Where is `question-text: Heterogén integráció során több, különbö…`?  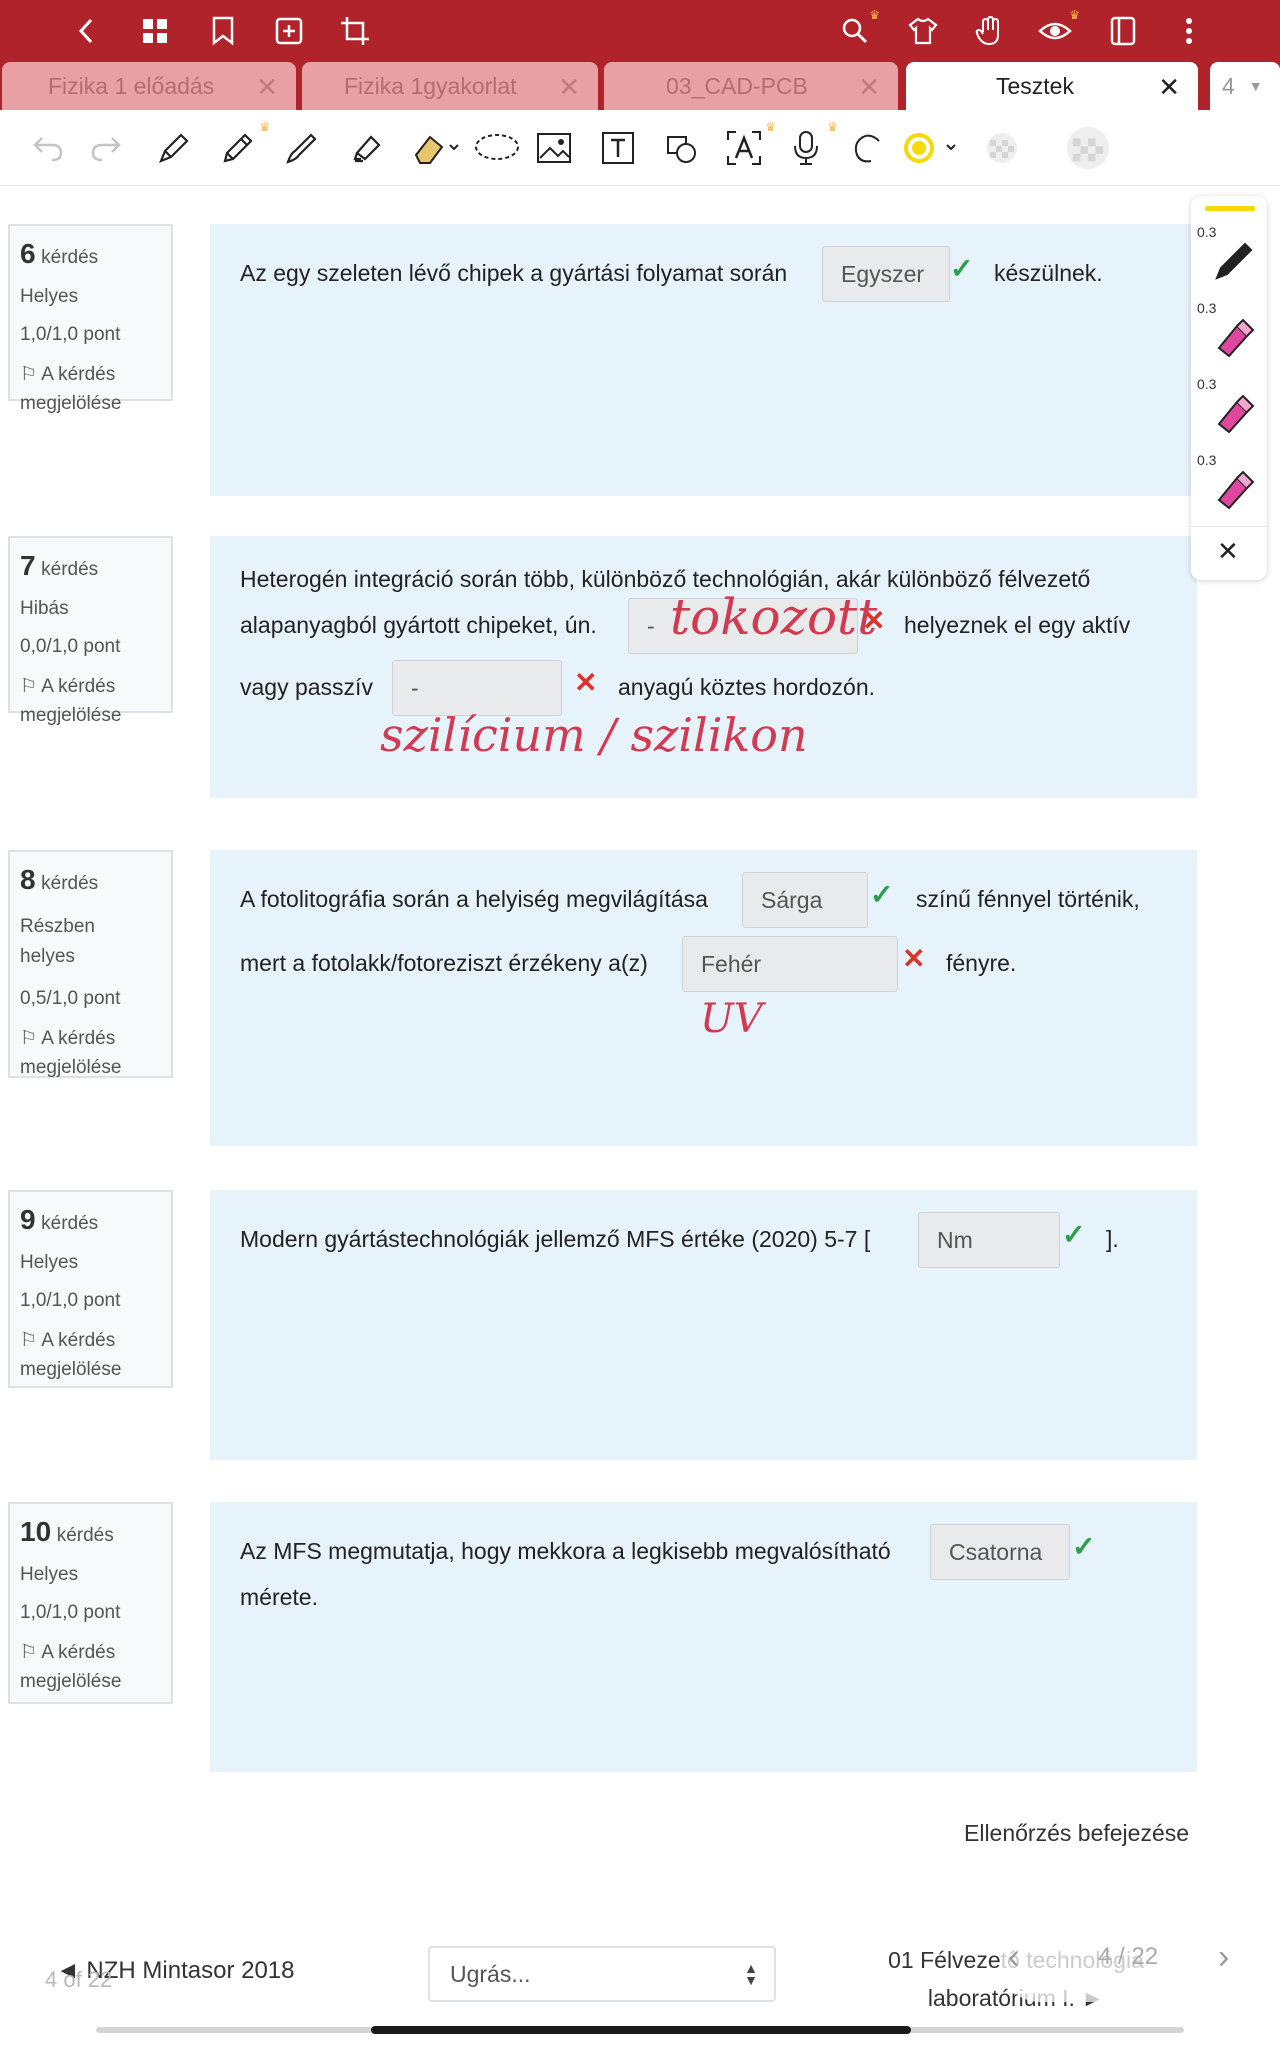 question-text: Heterogén integráció során több, különbö… is located at coordinates (665, 579).